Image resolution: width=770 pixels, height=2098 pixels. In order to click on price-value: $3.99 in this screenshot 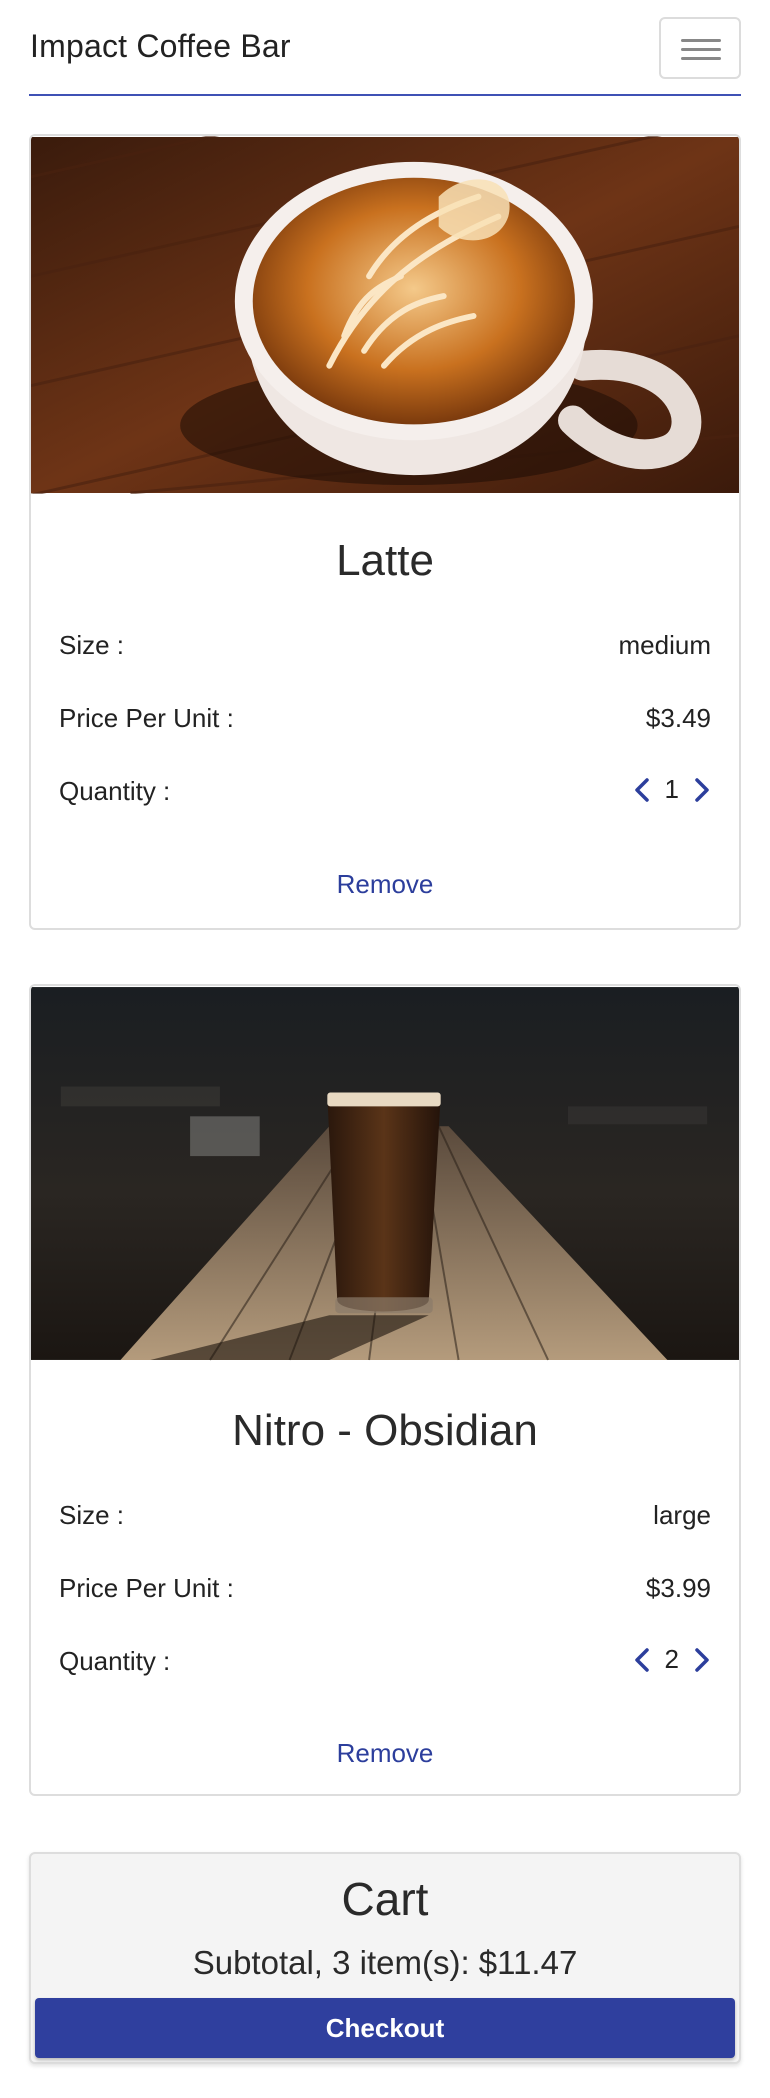, I will do `click(678, 1588)`.